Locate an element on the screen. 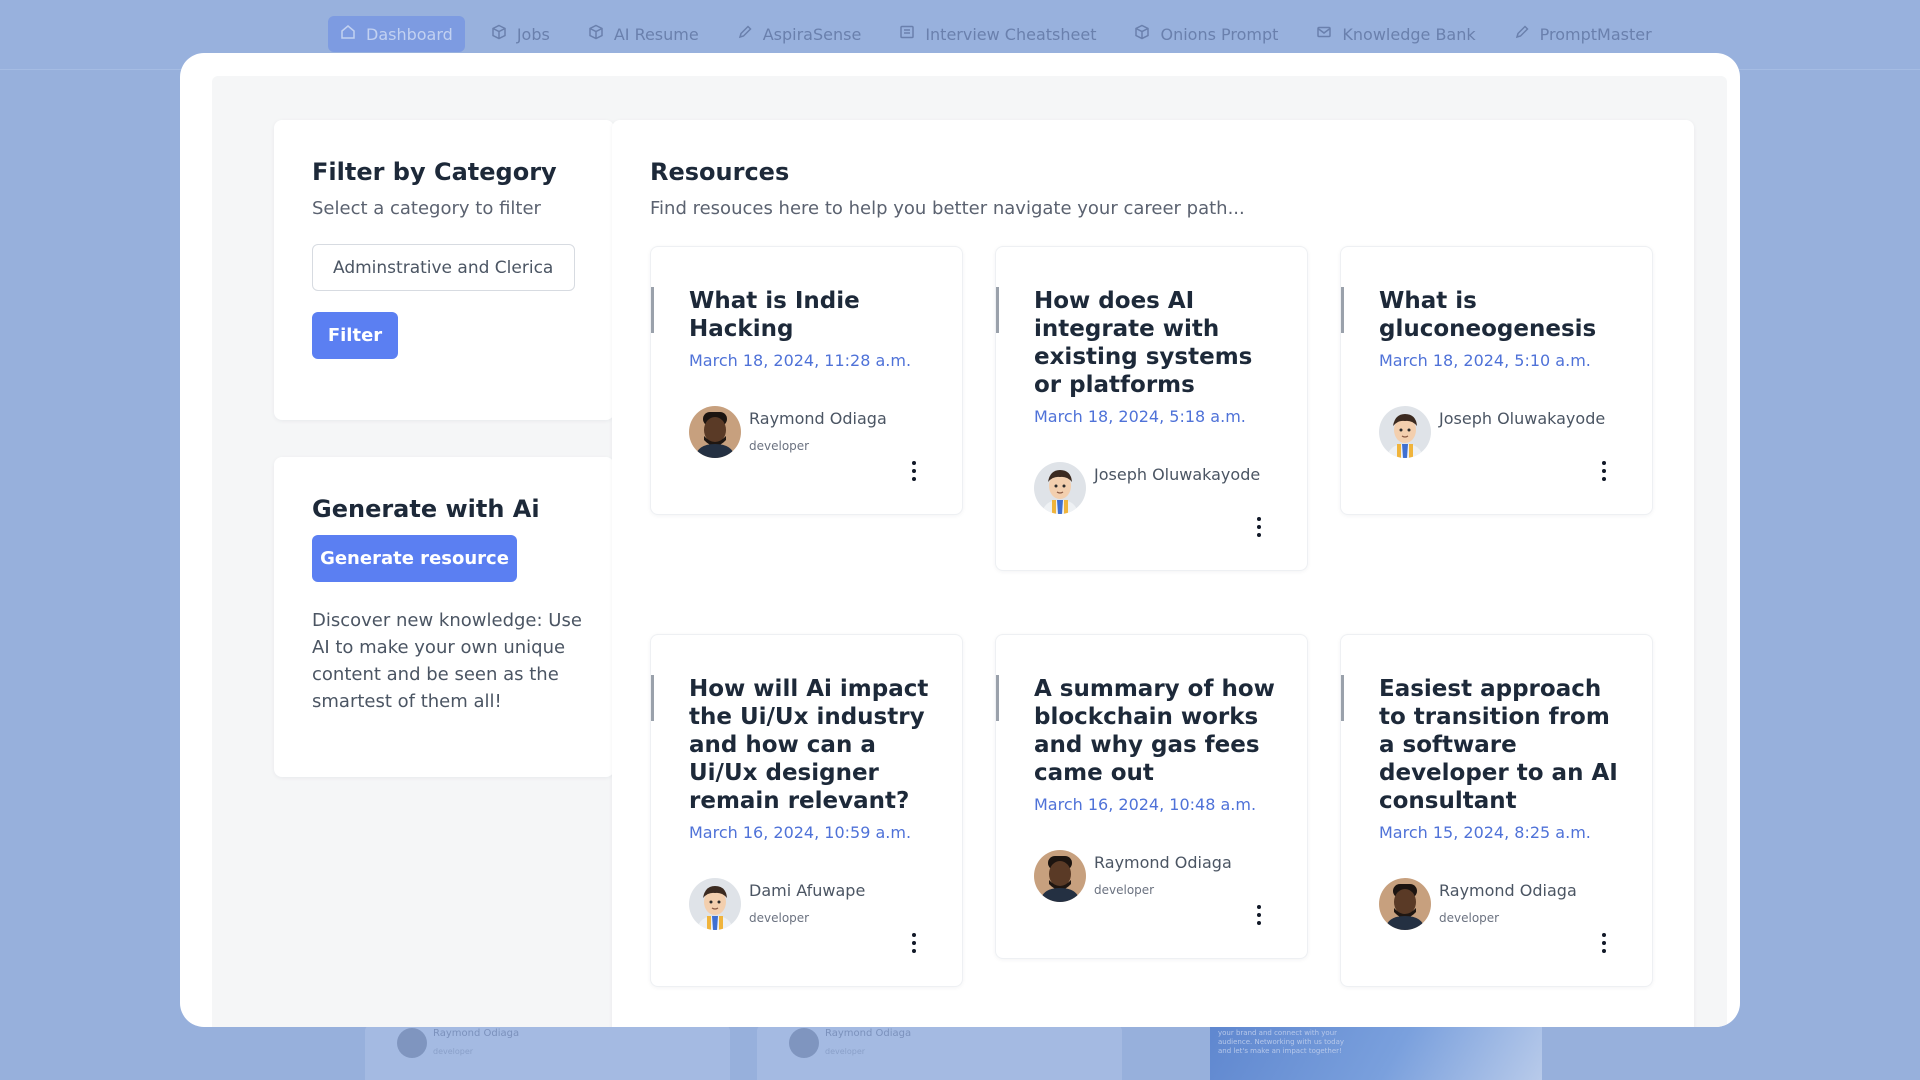  nav-item-dashboard: Dashboard is located at coordinates (396, 34).